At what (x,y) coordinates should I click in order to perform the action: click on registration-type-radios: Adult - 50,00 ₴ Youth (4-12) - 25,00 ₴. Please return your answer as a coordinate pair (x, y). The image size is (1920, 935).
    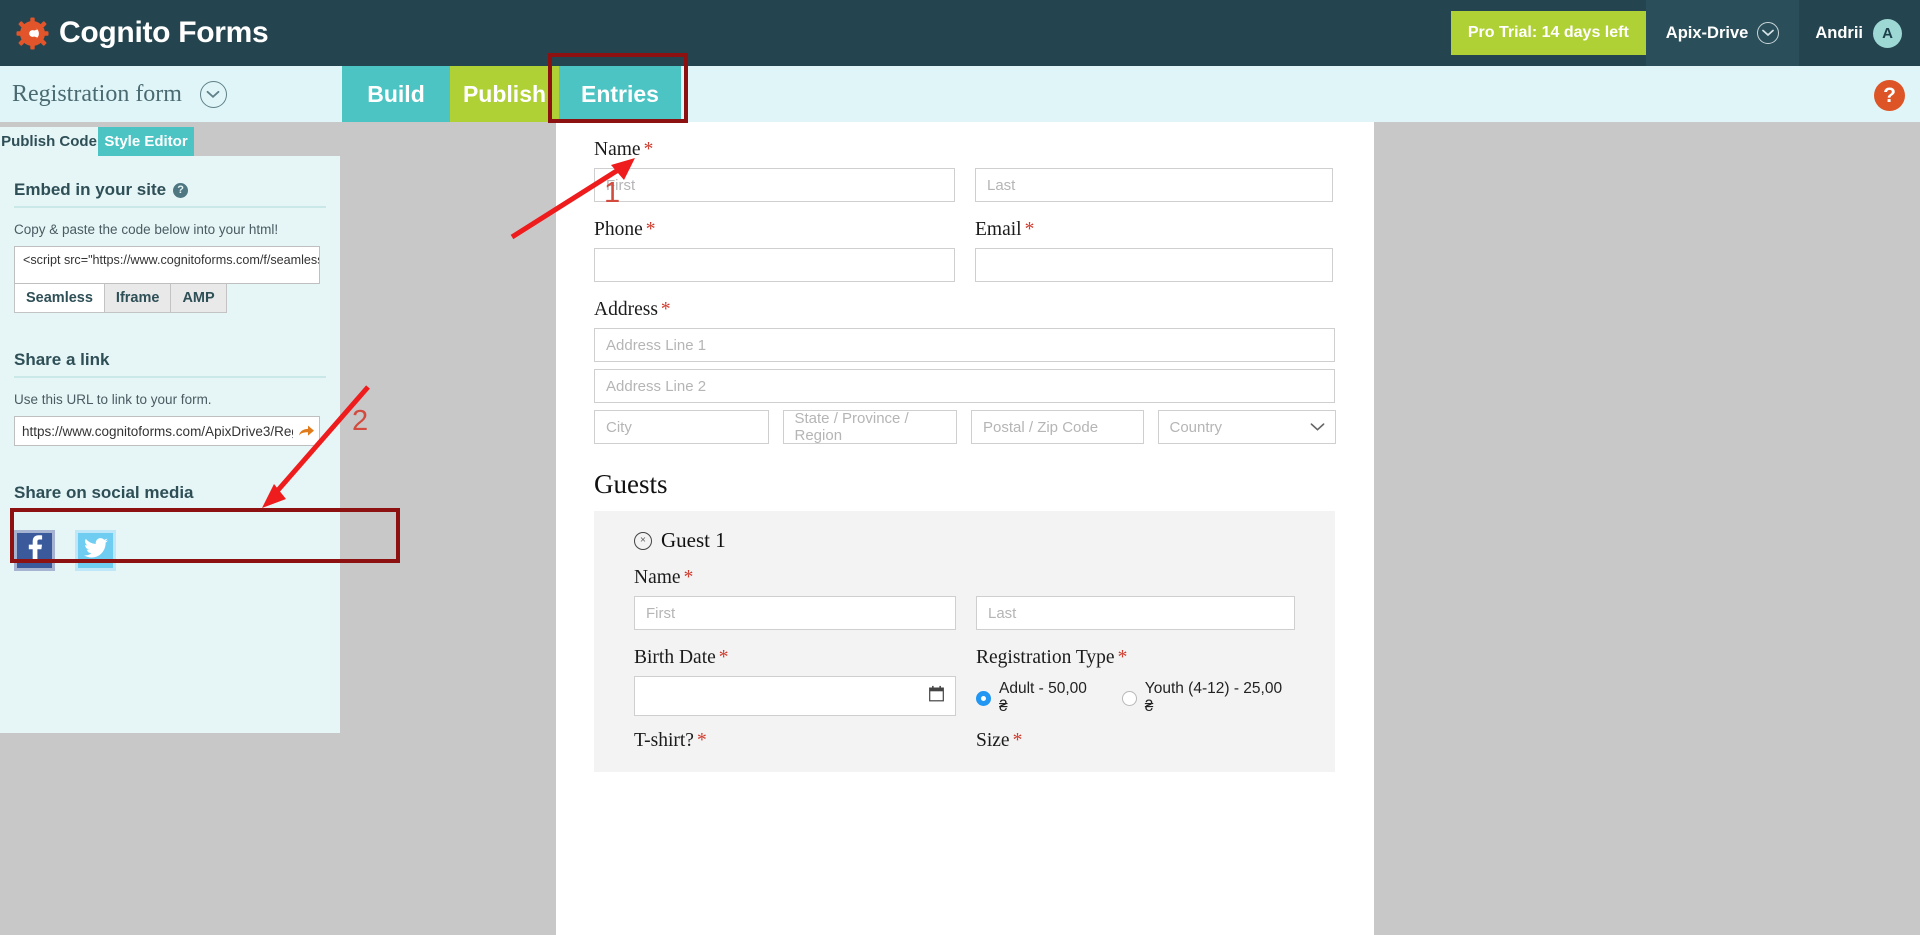
    Looking at the image, I should click on (1135, 698).